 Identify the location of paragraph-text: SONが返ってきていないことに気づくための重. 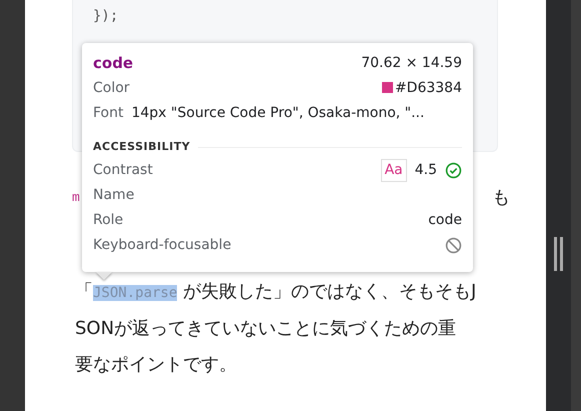
(265, 328).